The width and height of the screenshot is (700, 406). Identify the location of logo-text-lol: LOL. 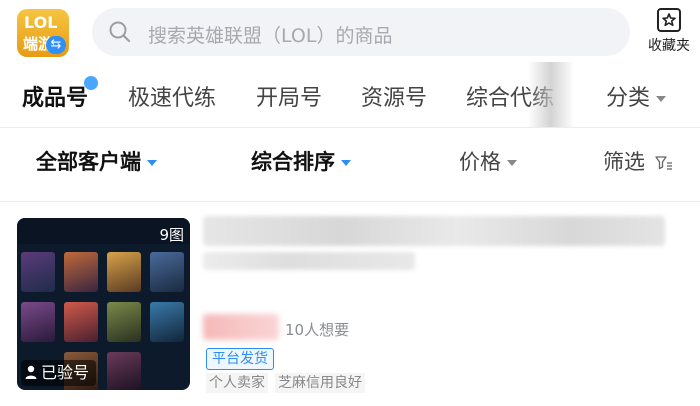
(41, 22).